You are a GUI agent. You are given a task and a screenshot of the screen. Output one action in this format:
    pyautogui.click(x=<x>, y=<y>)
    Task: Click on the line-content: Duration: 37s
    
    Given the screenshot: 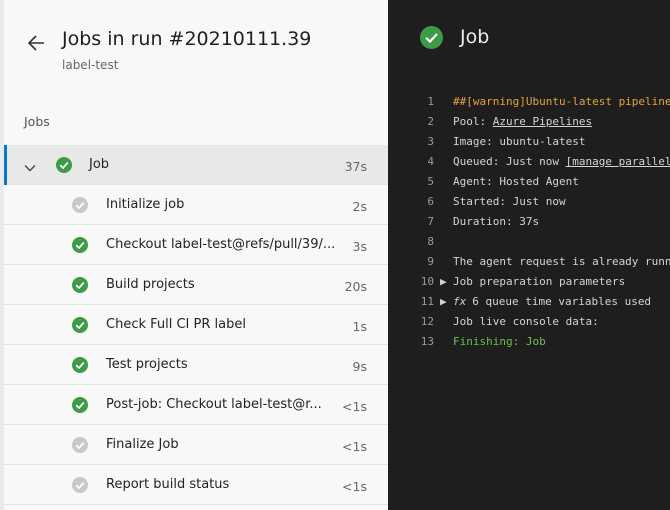 What is the action you would take?
    pyautogui.click(x=496, y=221)
    